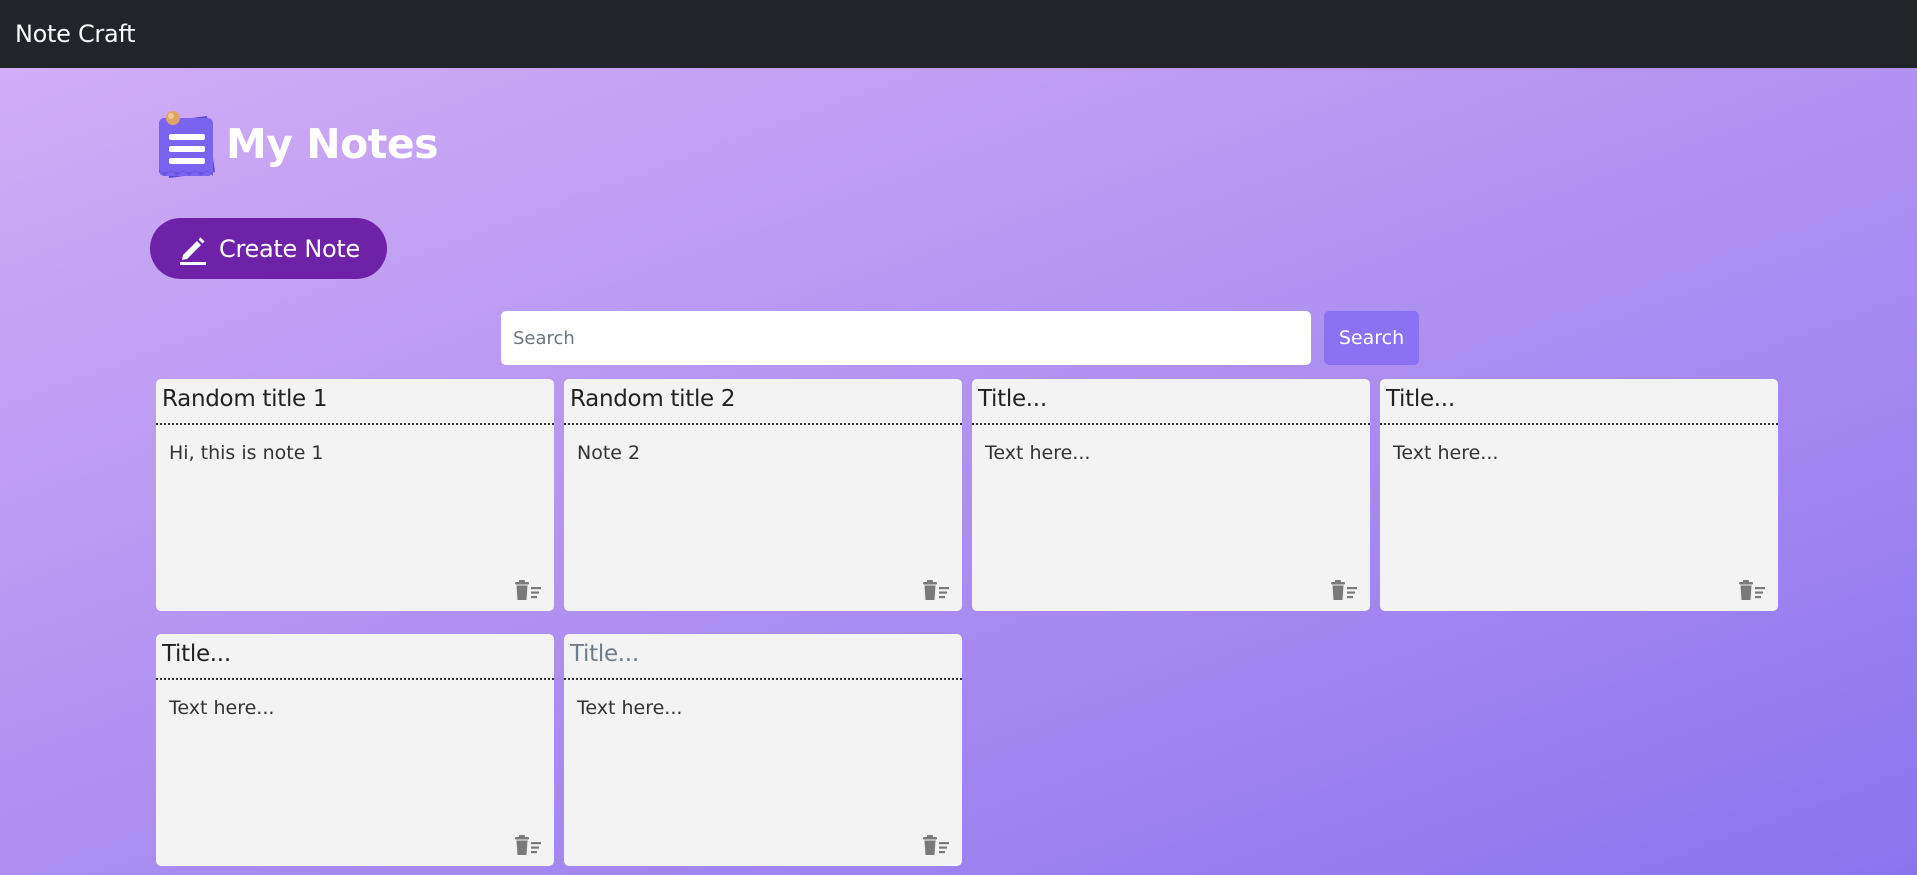 The height and width of the screenshot is (875, 1917). What do you see at coordinates (763, 402) in the screenshot?
I see `note-title: Random title 2` at bounding box center [763, 402].